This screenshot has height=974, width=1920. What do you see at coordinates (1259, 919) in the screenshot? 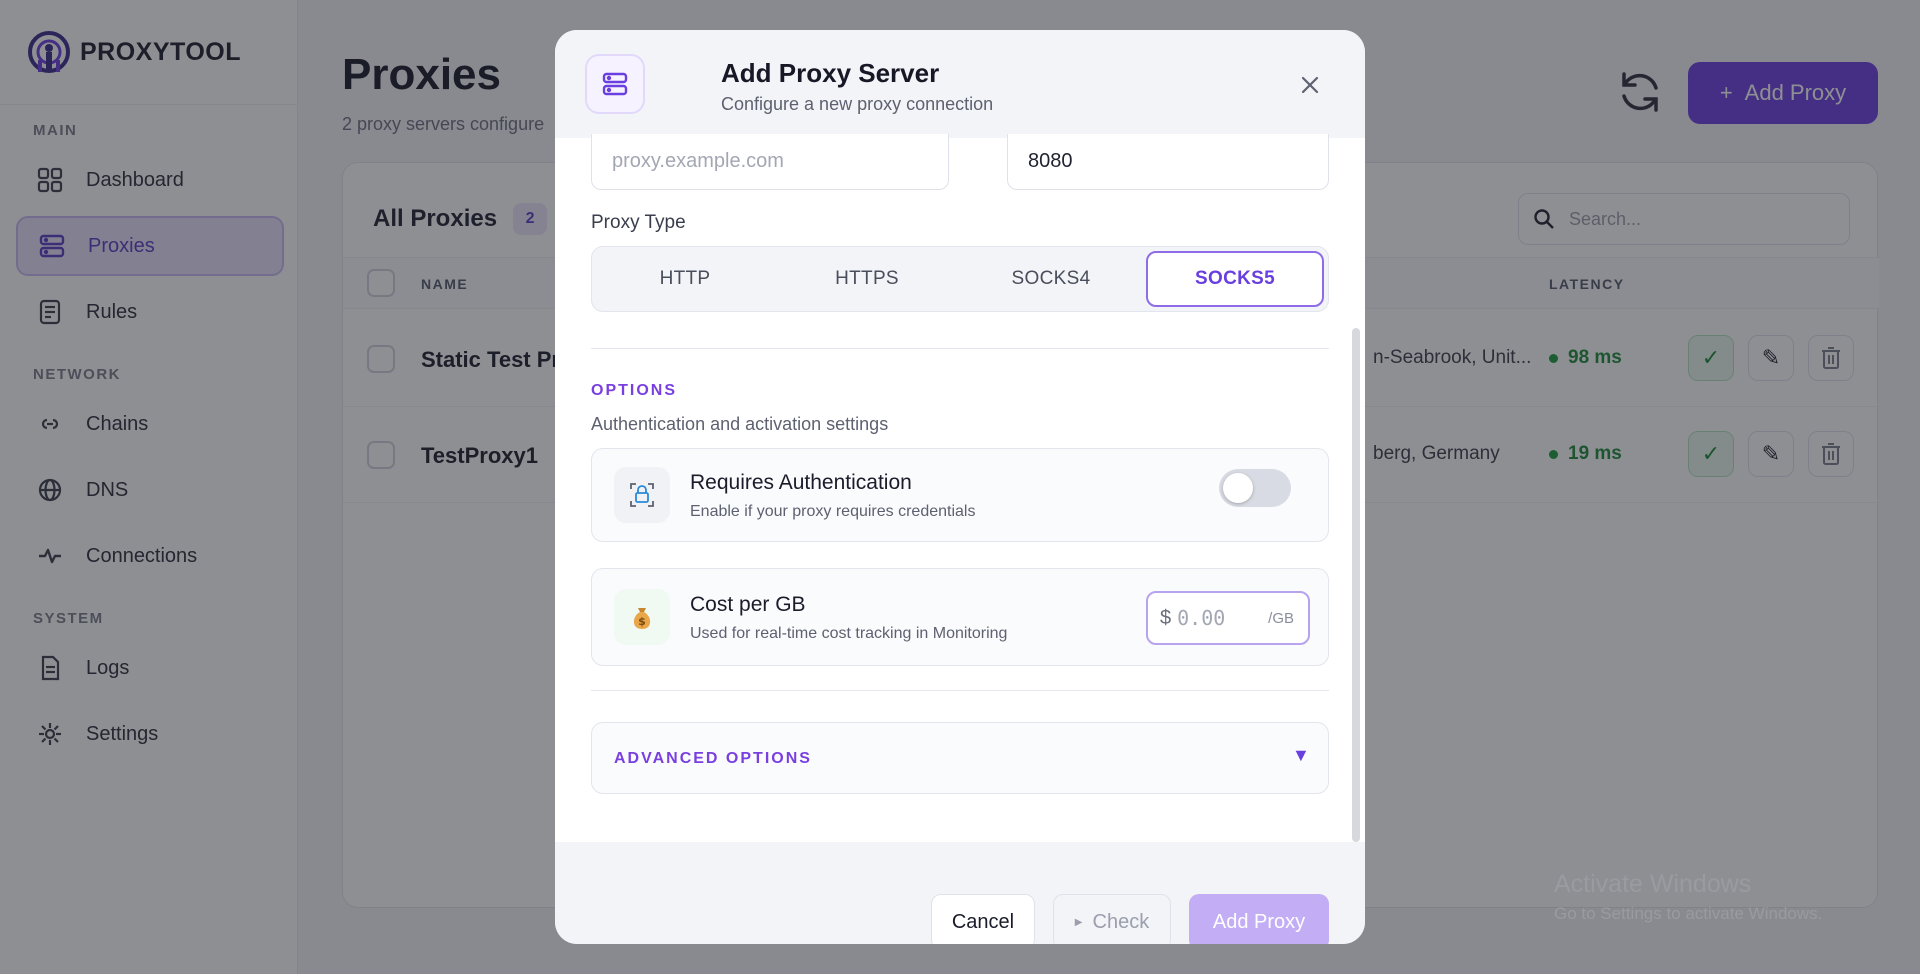
I see `submit-add-proxy-button: Add Proxy` at bounding box center [1259, 919].